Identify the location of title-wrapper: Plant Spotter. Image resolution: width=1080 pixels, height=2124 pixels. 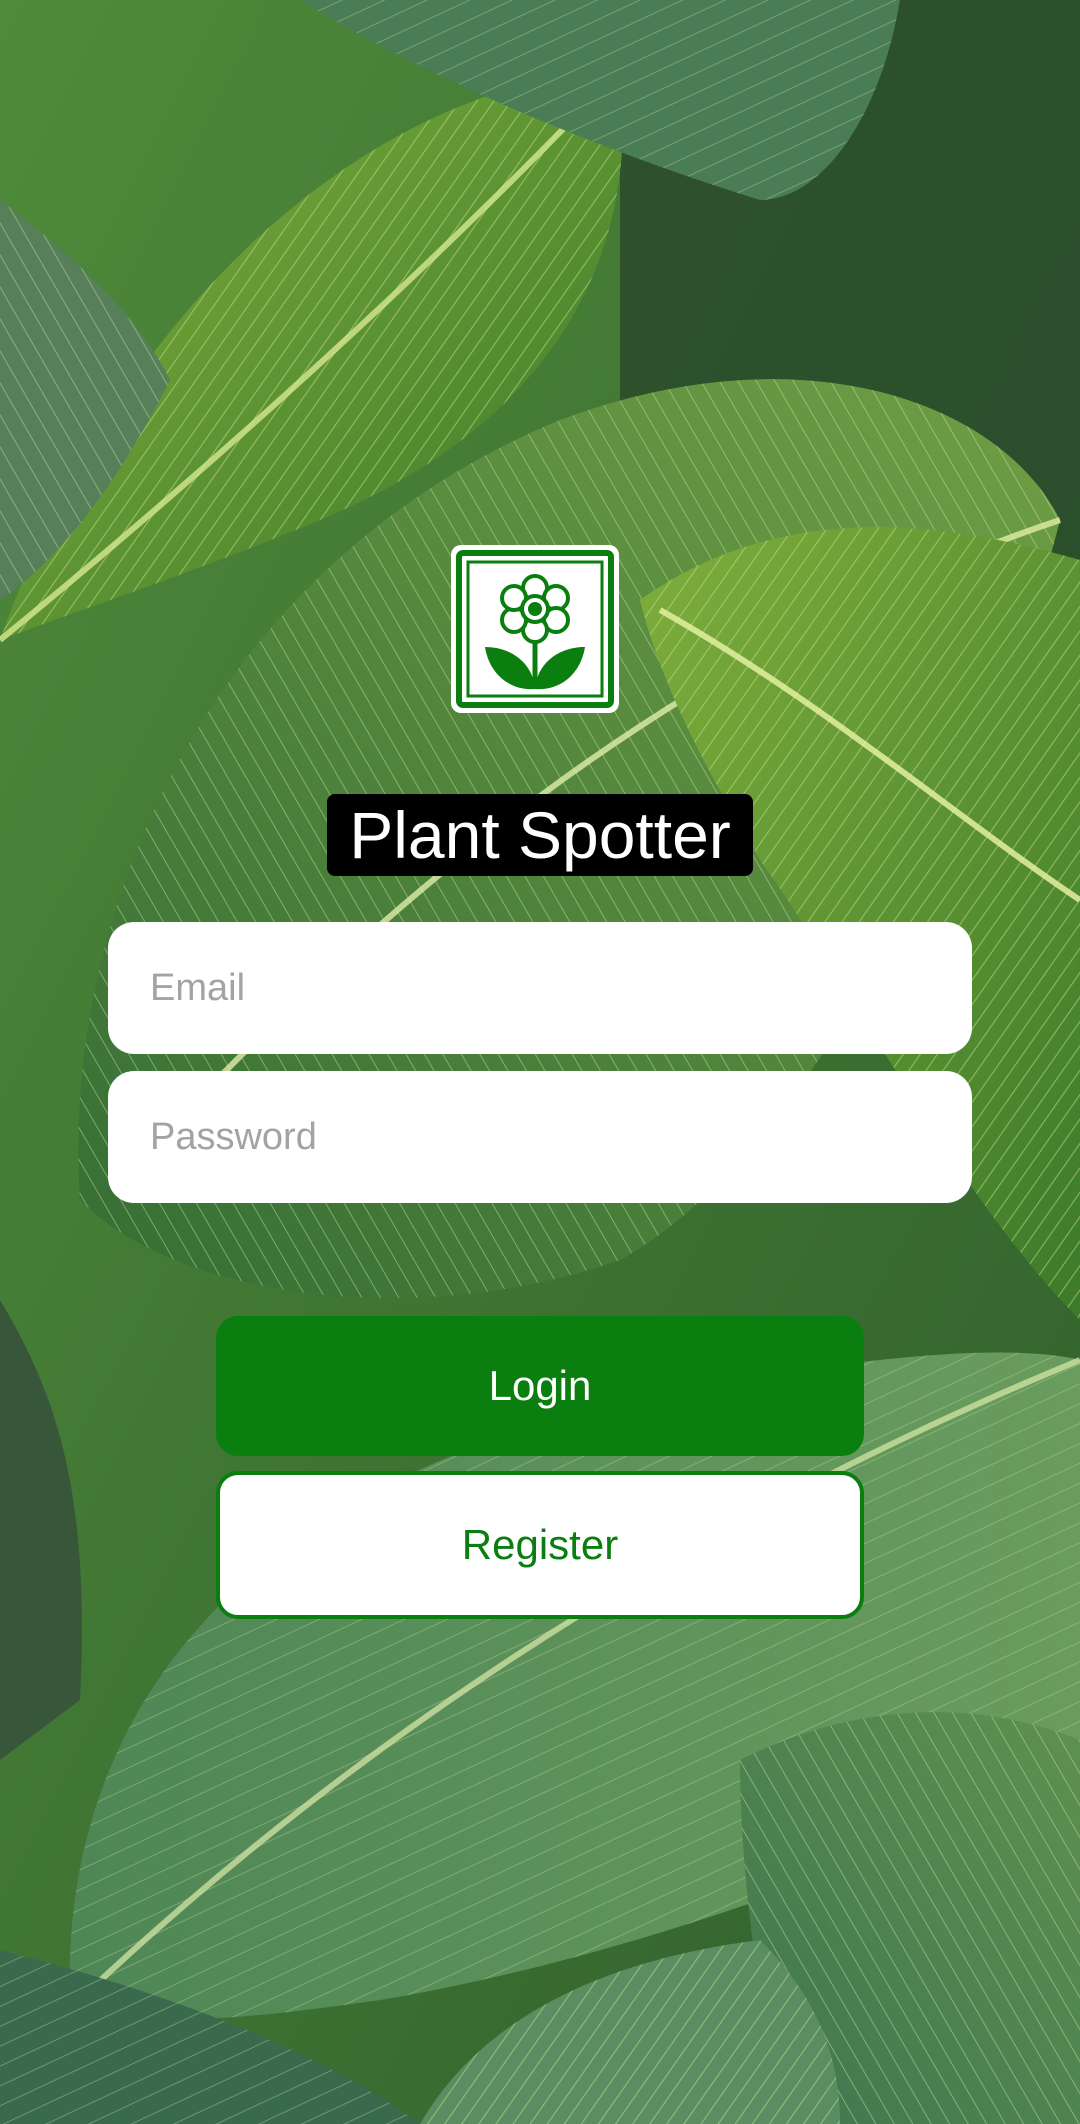
(540, 835).